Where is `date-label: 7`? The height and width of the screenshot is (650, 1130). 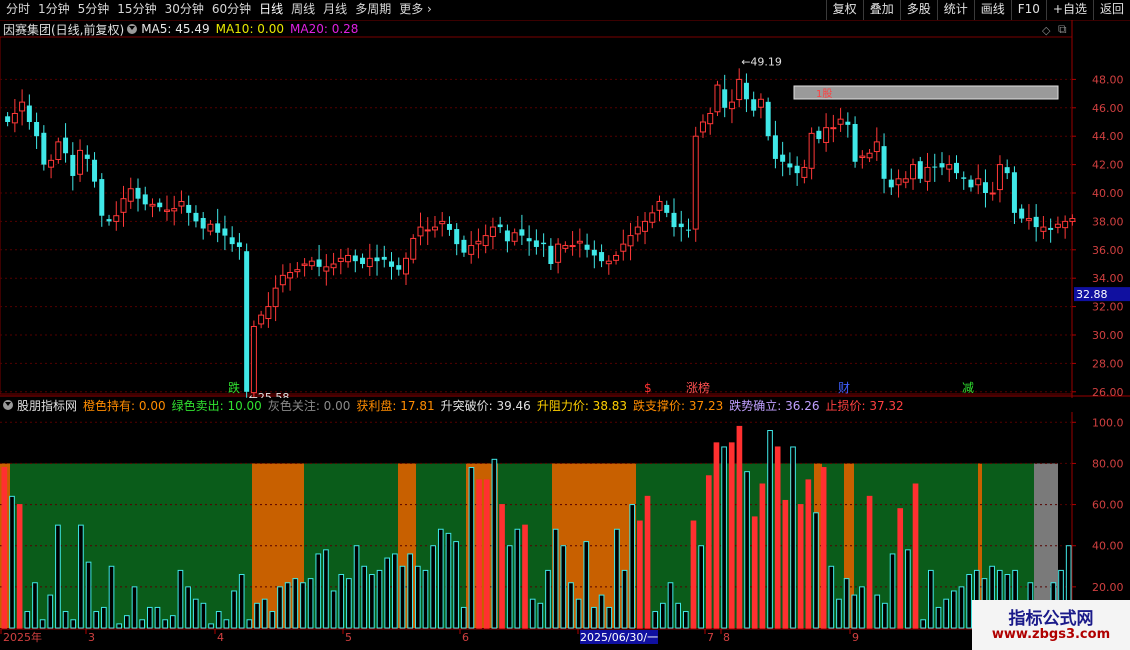
date-label: 7 is located at coordinates (710, 637).